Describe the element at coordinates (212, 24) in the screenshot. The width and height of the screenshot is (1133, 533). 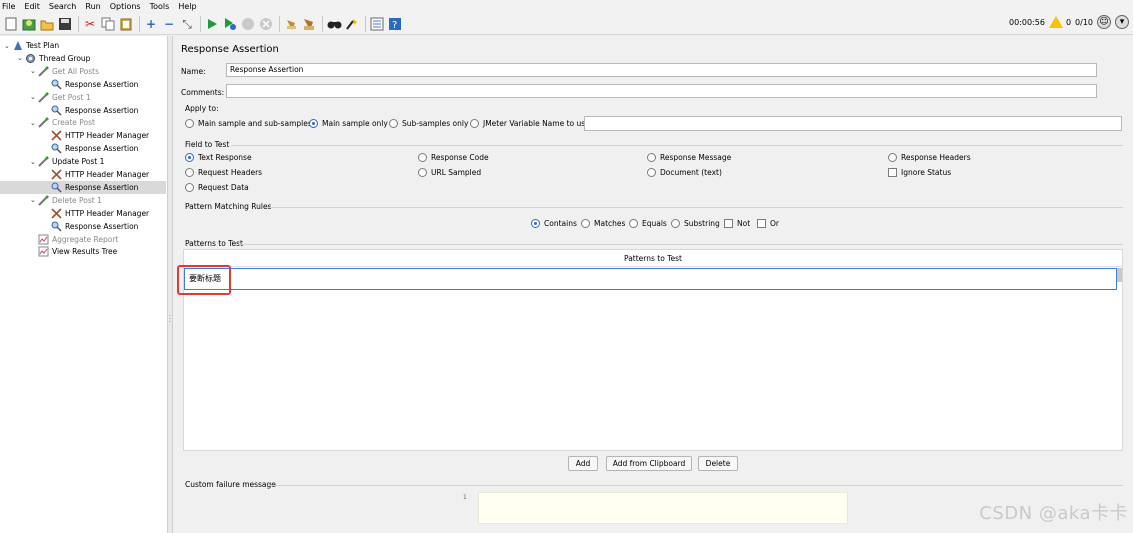
I see `start-icon` at that location.